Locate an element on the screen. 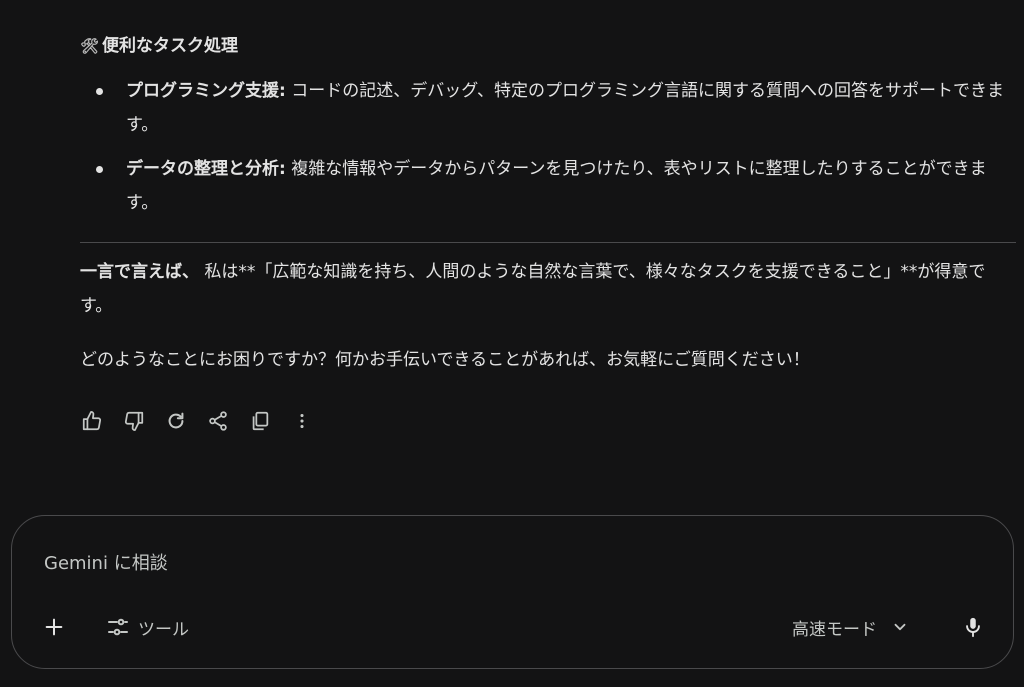  plus-icon is located at coordinates (54, 627).